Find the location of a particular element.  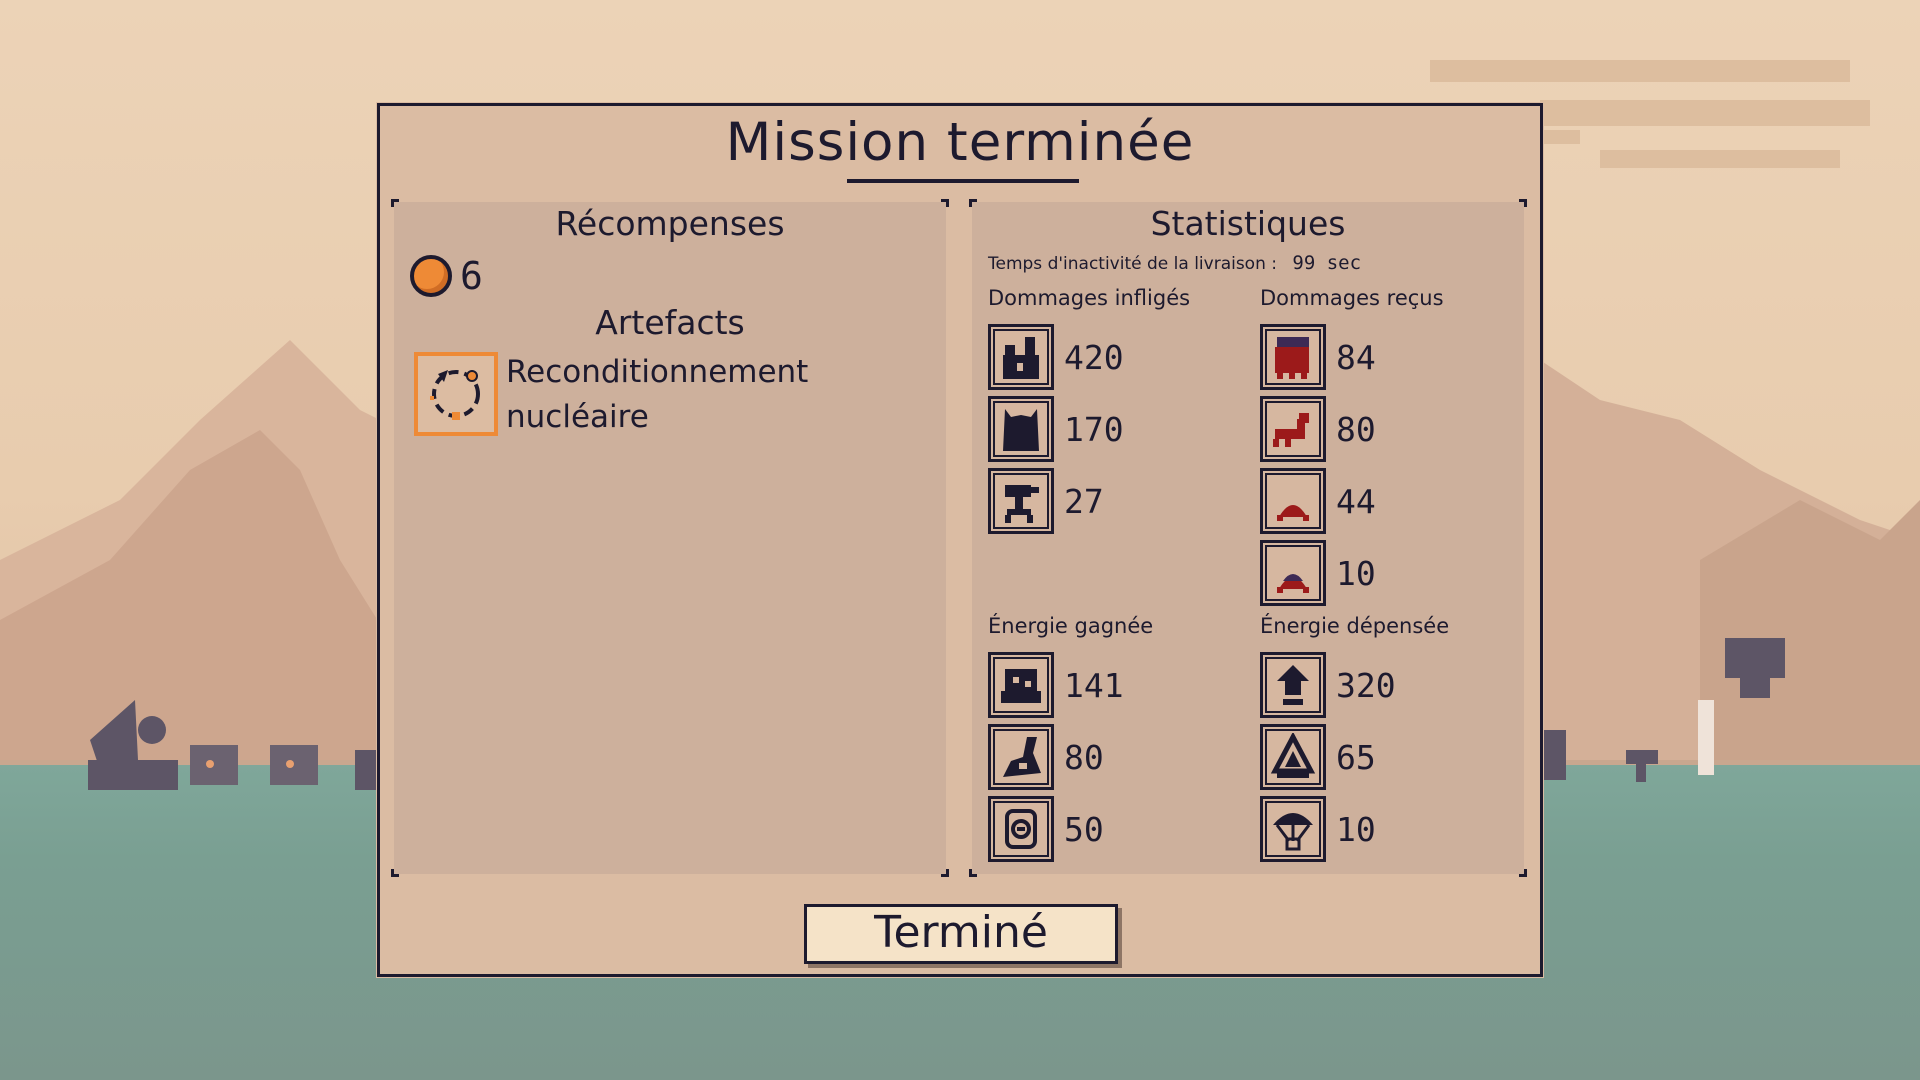

stat-value: 320 is located at coordinates (1366, 685).